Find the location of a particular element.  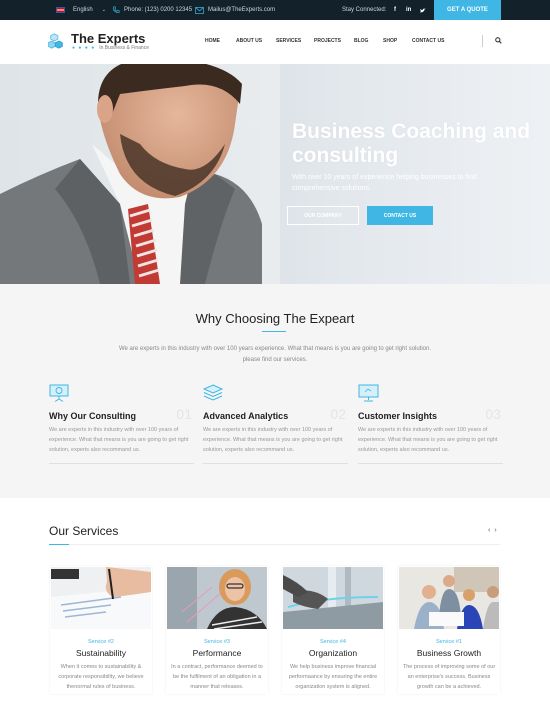

service-image-keyboard is located at coordinates (333, 598).